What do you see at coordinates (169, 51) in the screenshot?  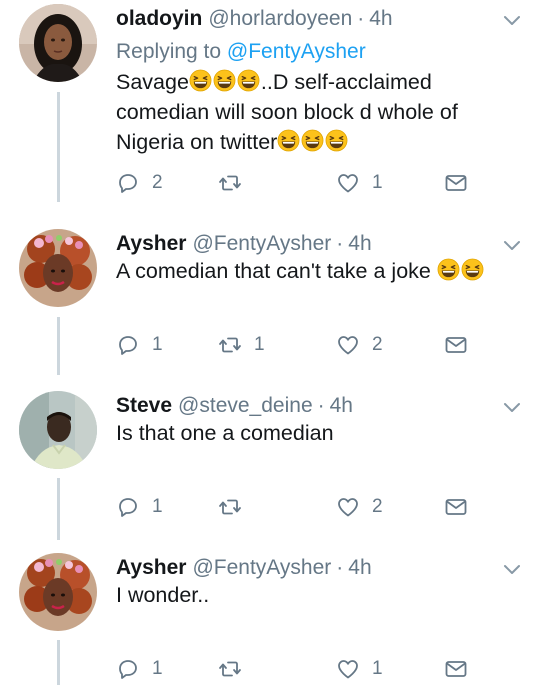 I see `replying-to-label: Replying to` at bounding box center [169, 51].